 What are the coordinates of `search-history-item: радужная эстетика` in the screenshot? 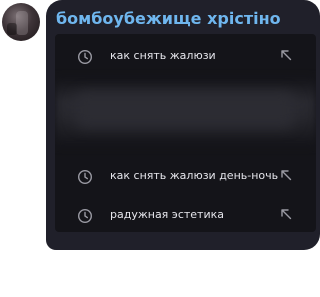 It's located at (185, 214).